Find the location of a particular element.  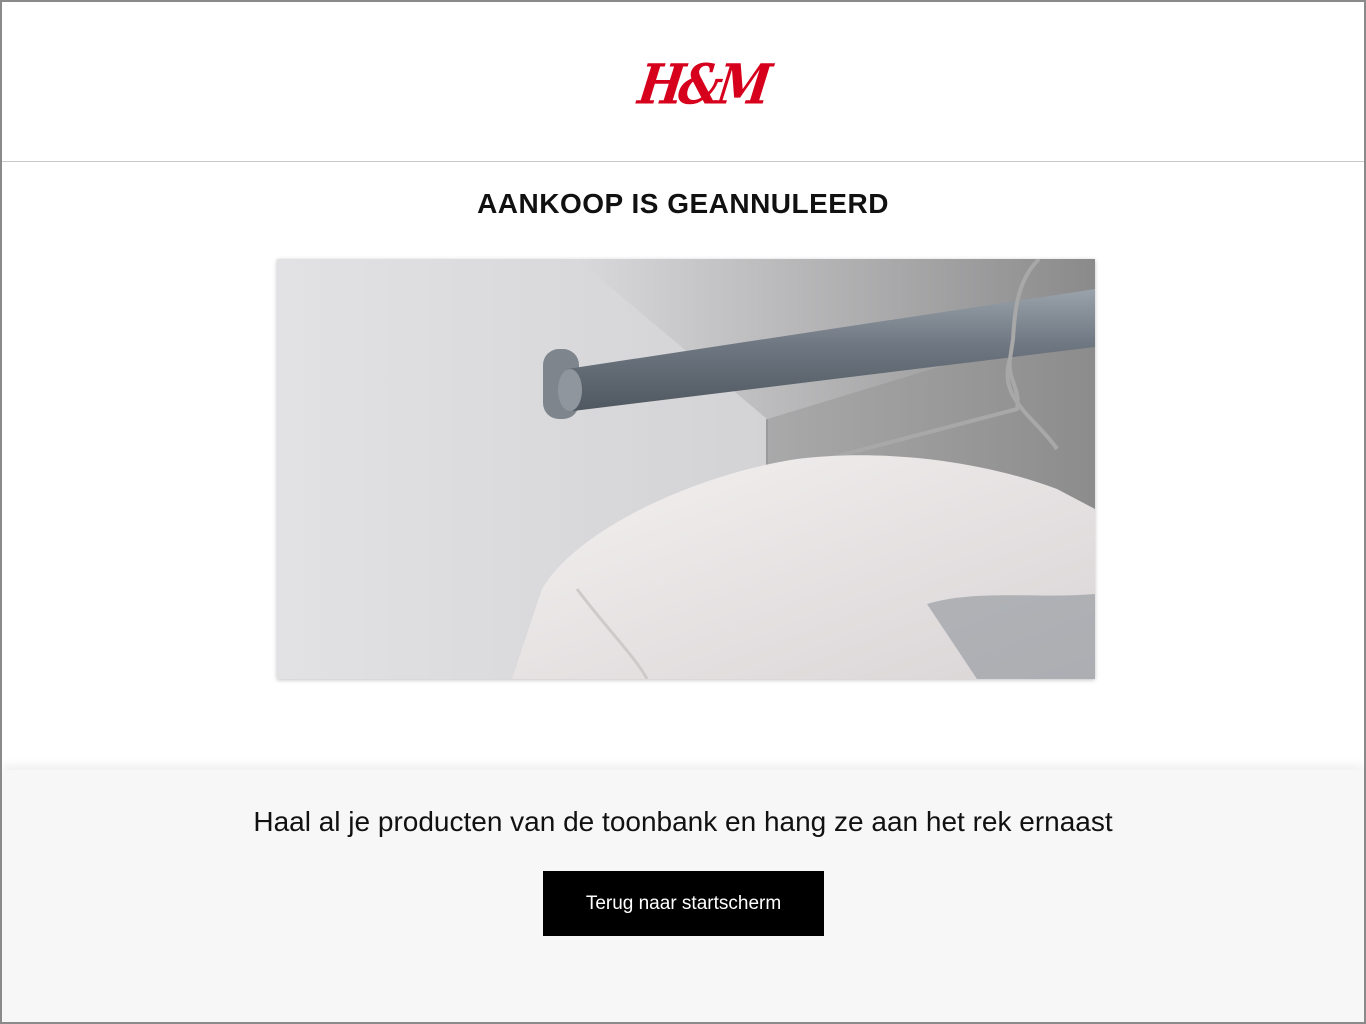

hm-logo: H&M is located at coordinates (702, 87).